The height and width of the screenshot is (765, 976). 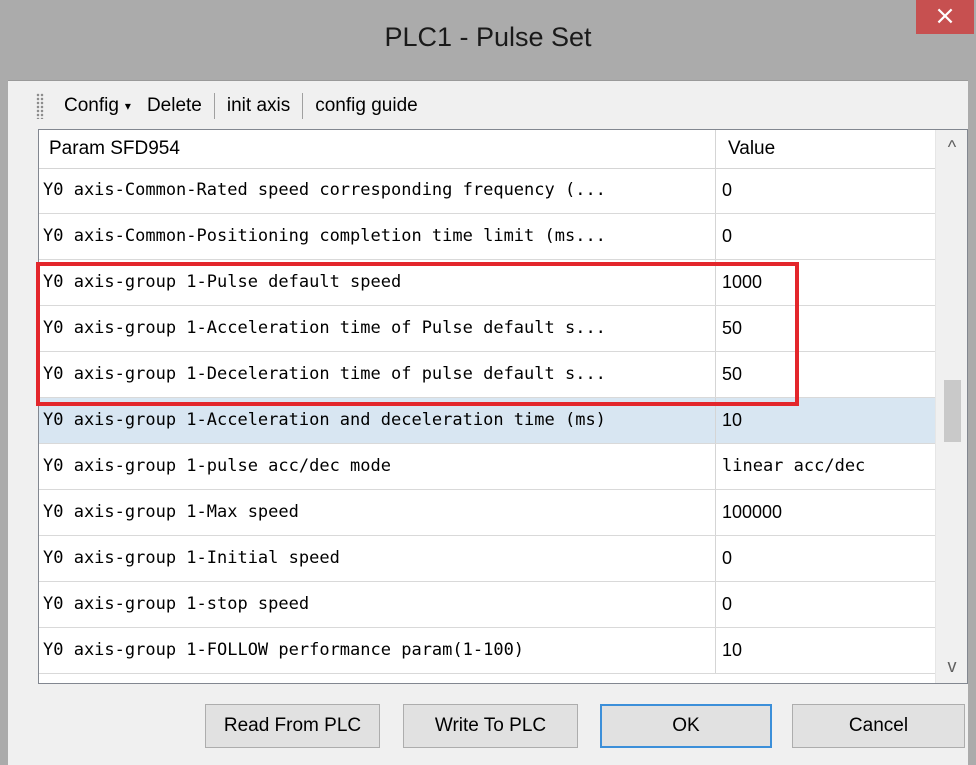 What do you see at coordinates (258, 106) in the screenshot?
I see `init-axis-button: init axis` at bounding box center [258, 106].